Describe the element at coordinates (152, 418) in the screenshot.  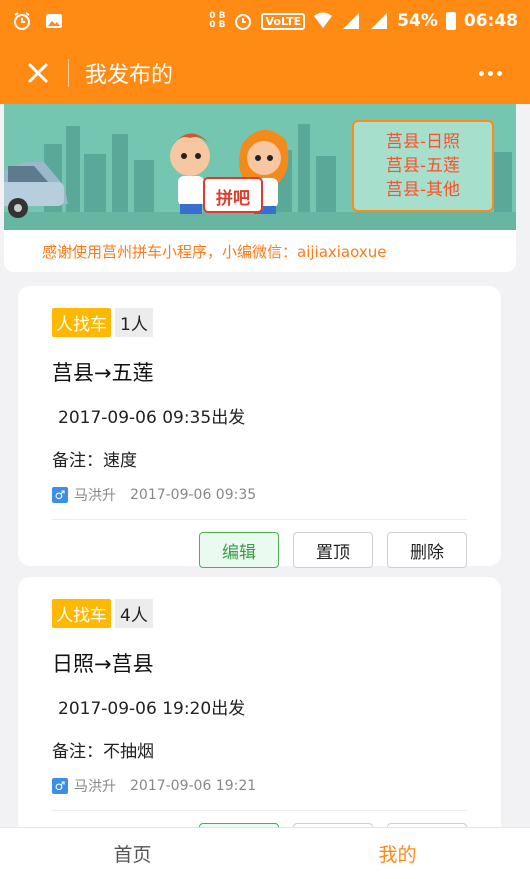
I see `post-depart-time: 2017-09-06 09:35出发` at that location.